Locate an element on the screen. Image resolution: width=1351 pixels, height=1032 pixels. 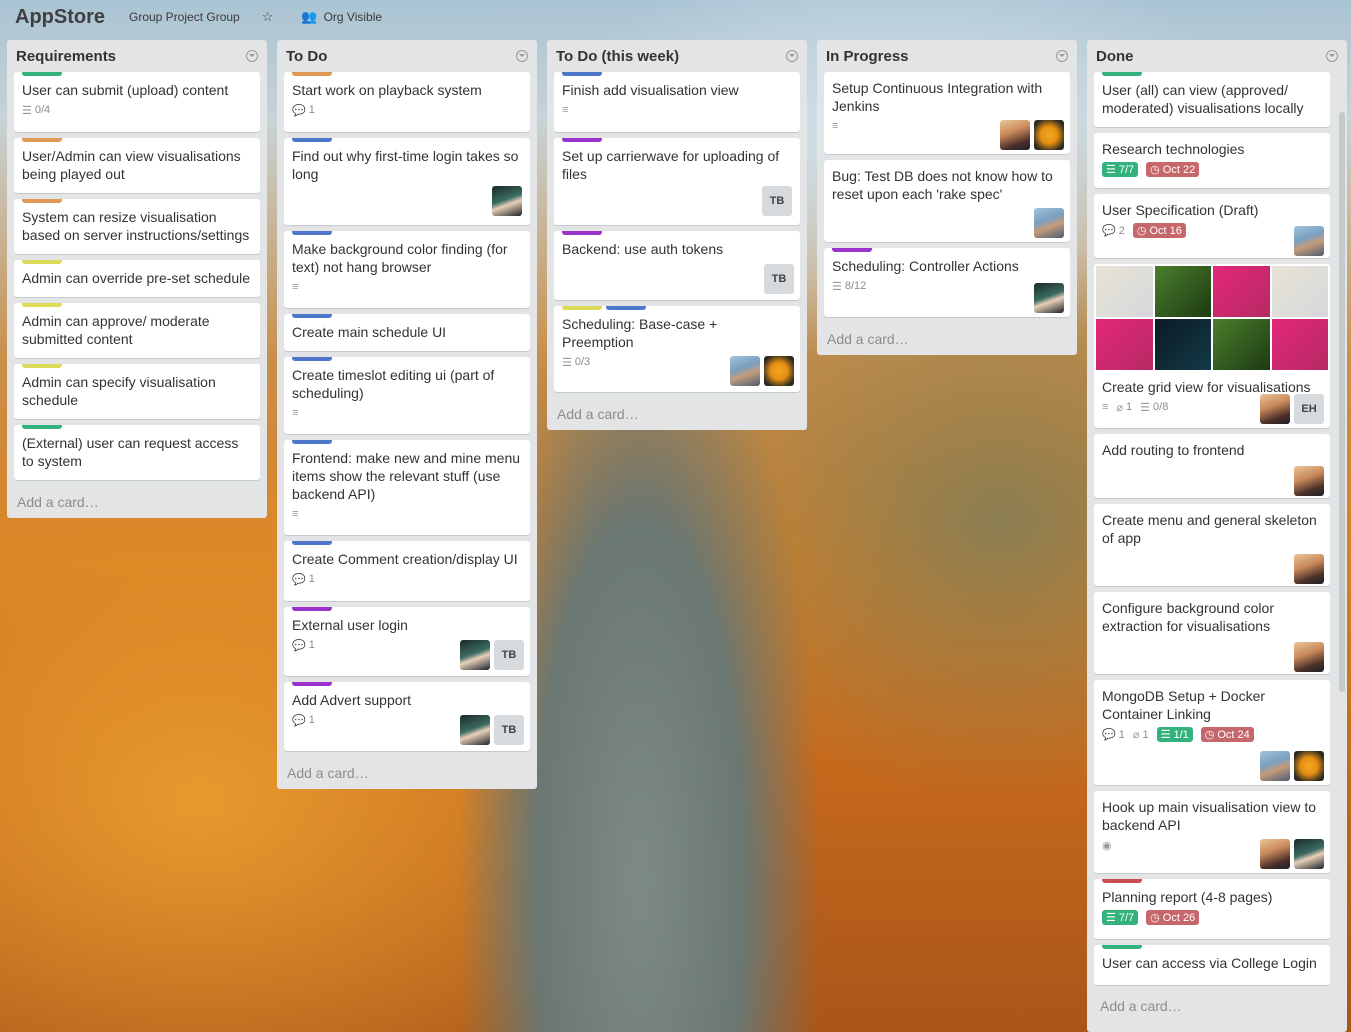
card-badges: 💬 1 is located at coordinates (407, 110).